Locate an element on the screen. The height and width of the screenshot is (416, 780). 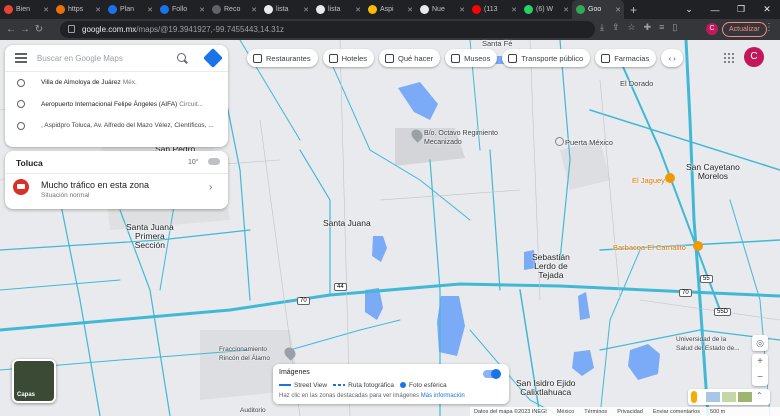
new-tab-icon: + is located at coordinates (633, 10).